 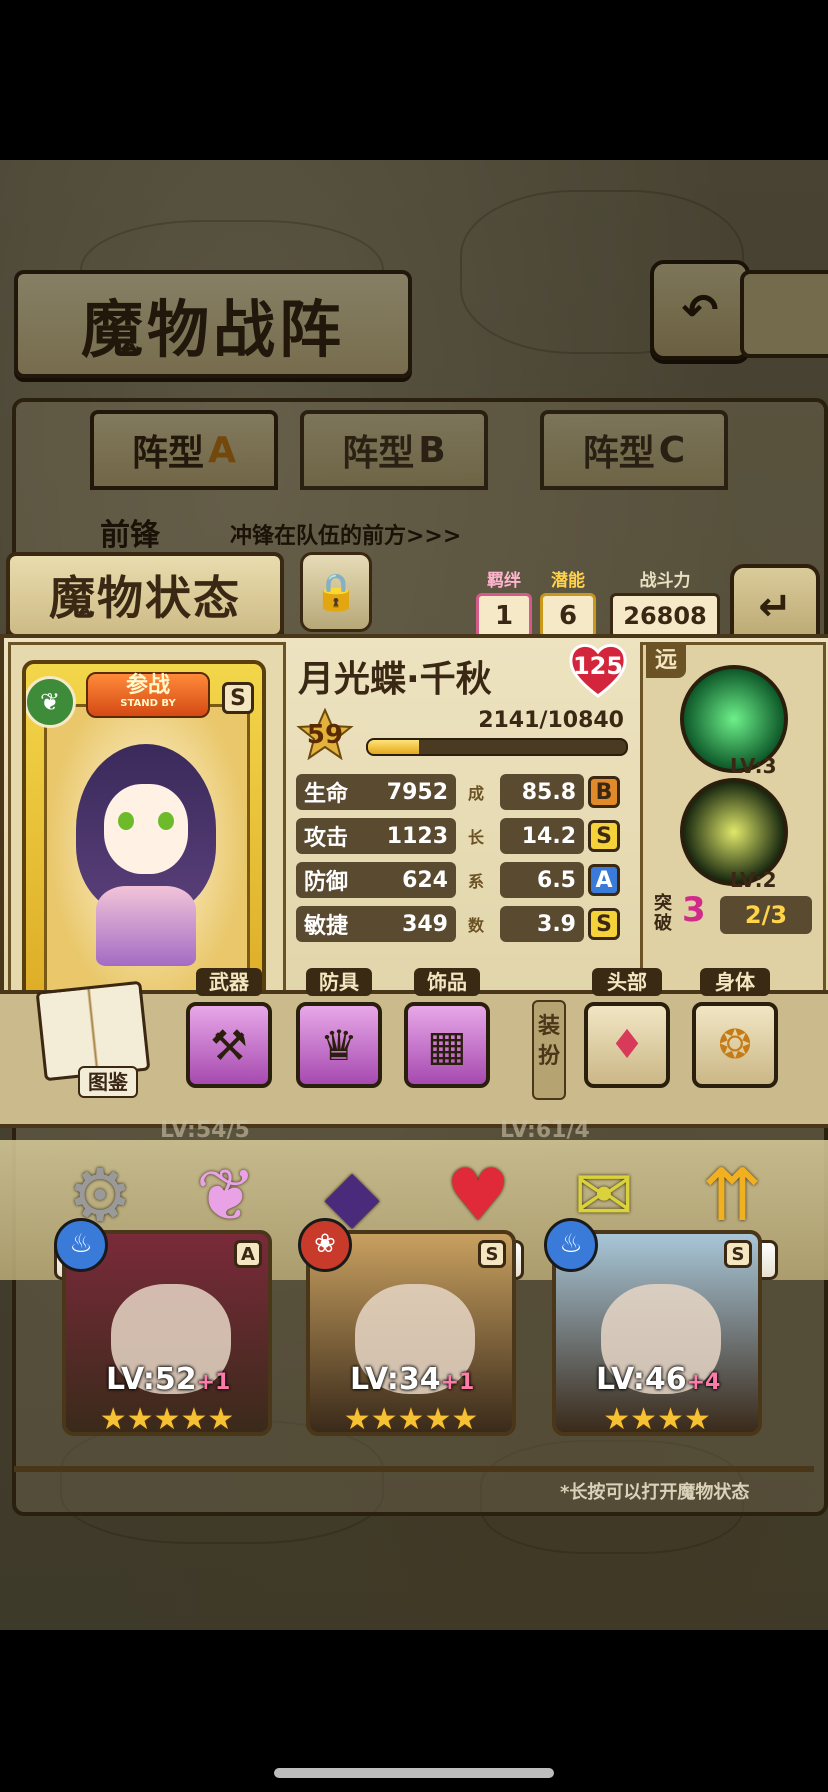 I want to click on grade-badge: B, so click(x=604, y=792).